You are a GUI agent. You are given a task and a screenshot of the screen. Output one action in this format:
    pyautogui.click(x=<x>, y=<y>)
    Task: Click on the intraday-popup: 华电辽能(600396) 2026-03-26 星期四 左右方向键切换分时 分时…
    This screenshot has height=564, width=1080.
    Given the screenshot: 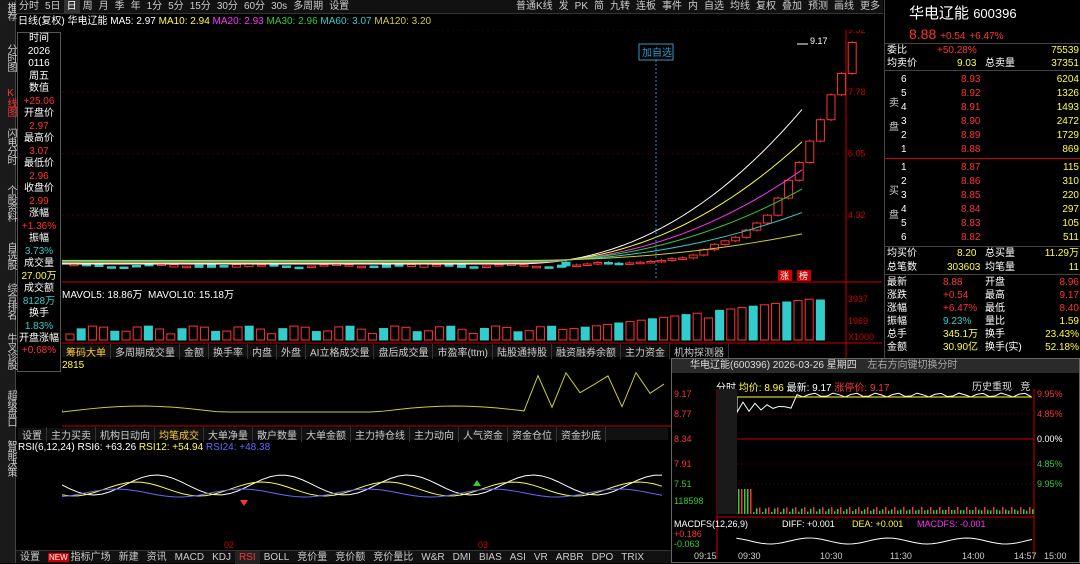 What is the action you would take?
    pyautogui.click(x=875, y=460)
    